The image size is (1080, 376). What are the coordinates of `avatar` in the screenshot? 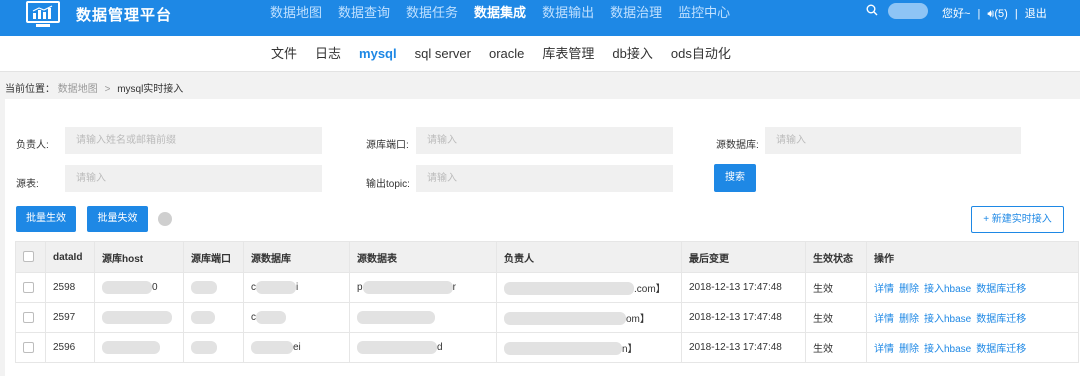 It's located at (908, 11).